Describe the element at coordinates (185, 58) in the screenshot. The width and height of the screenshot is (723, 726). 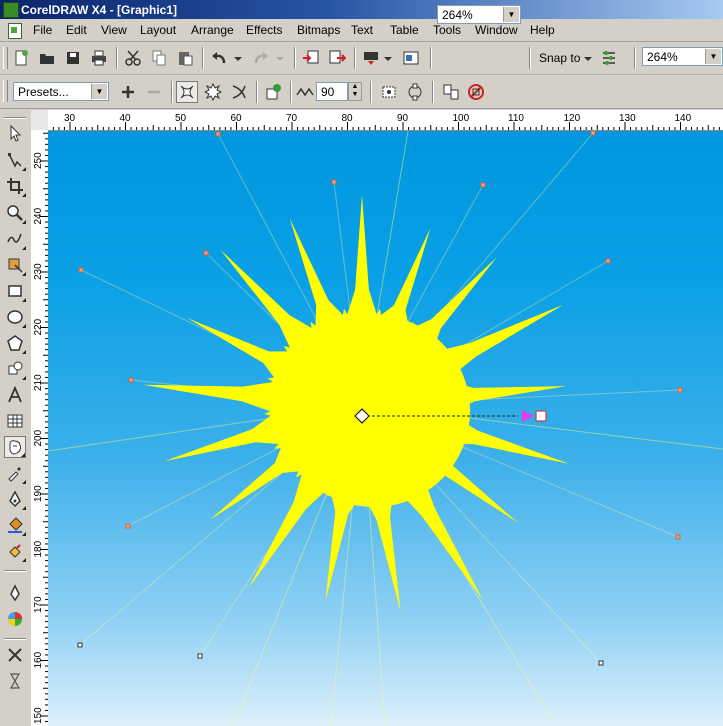
I see `paste-button` at that location.